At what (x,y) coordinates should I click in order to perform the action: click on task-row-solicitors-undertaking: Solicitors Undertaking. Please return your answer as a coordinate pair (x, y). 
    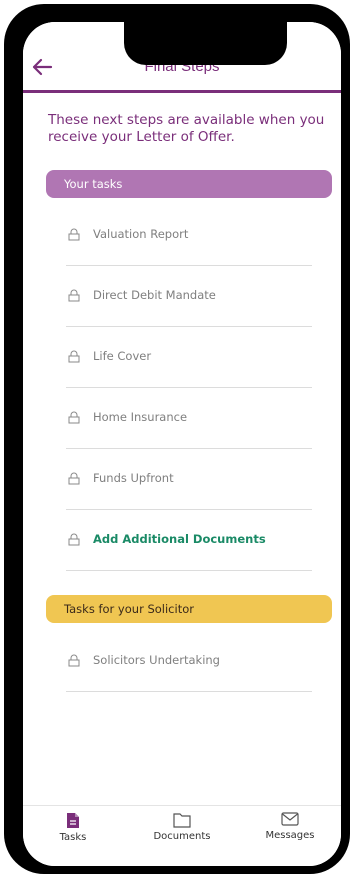
    Looking at the image, I should click on (189, 661).